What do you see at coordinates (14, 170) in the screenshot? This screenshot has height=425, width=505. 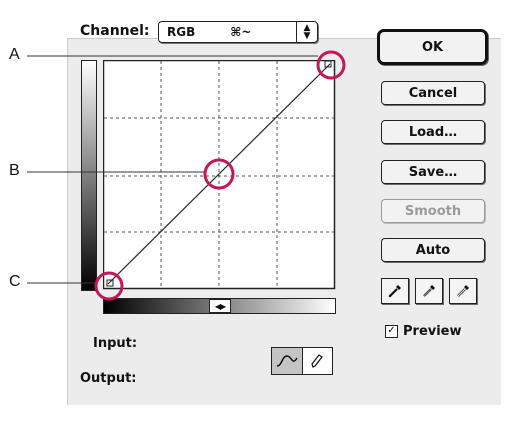 I see `callout-b-label: B` at bounding box center [14, 170].